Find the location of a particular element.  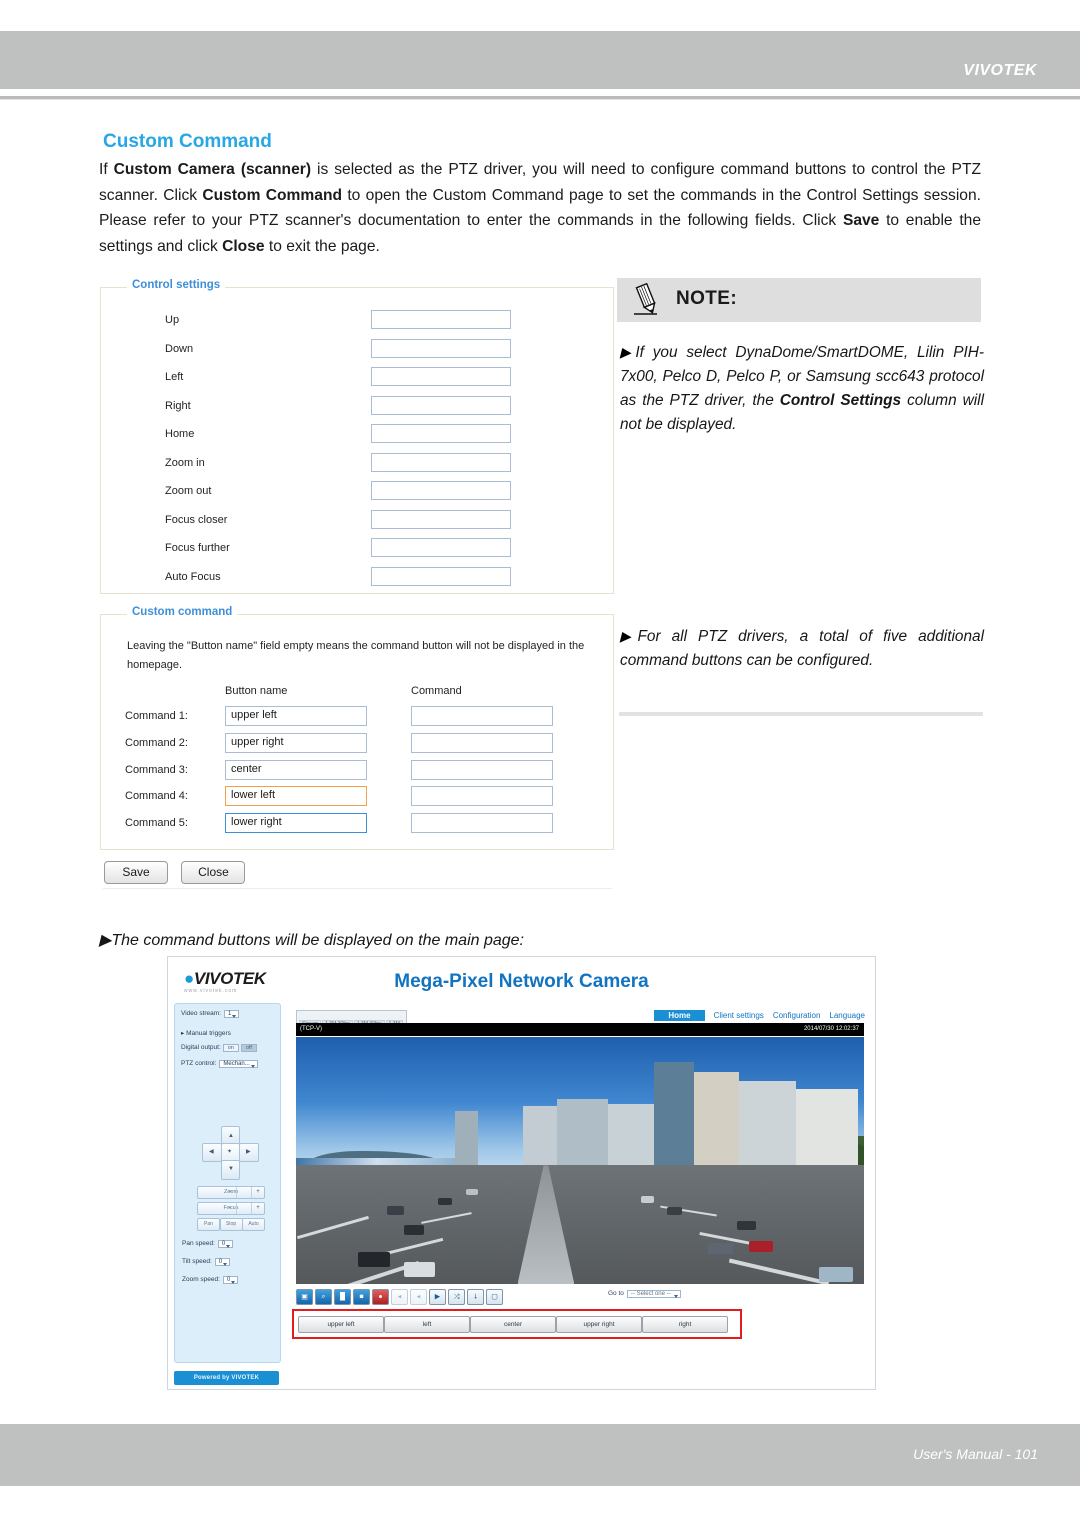

tilt-speed-select: 0 is located at coordinates (222, 1262).